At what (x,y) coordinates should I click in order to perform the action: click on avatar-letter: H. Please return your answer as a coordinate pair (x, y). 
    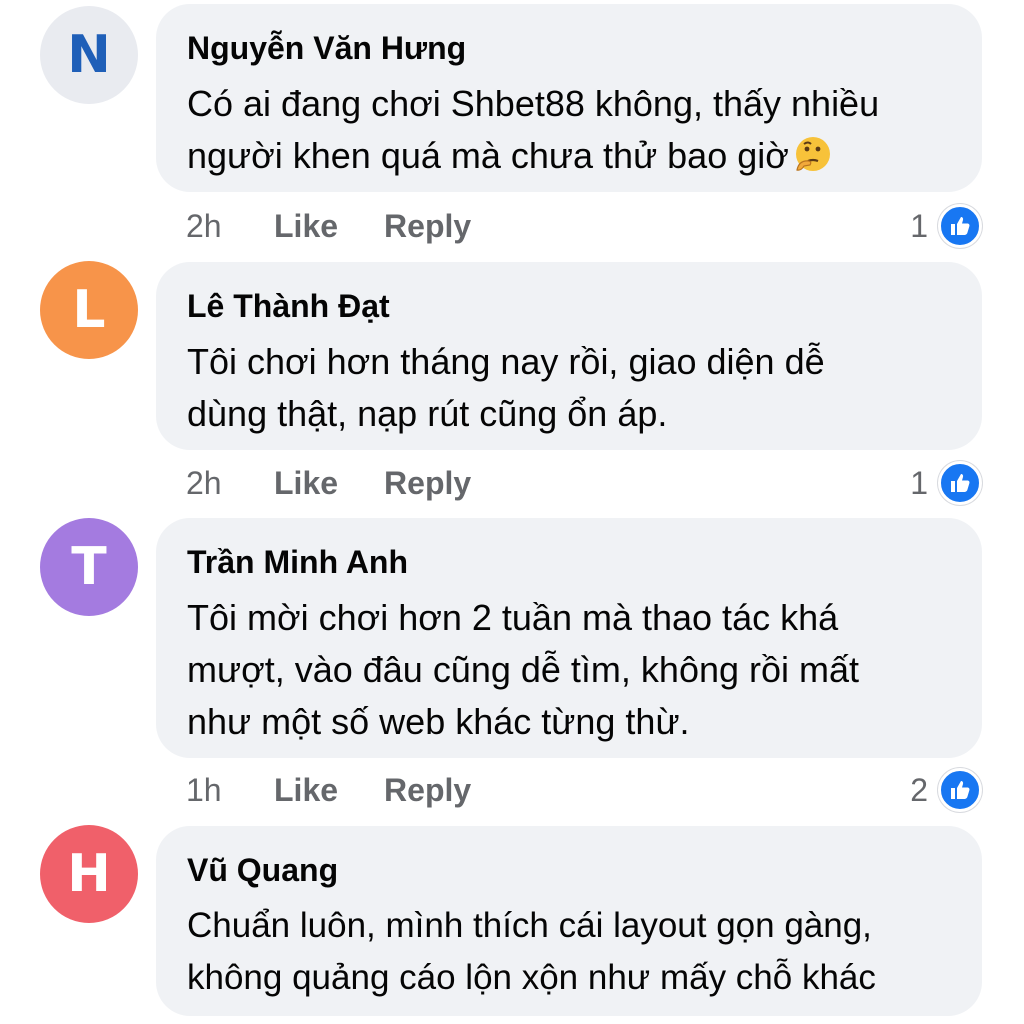
    Looking at the image, I should click on (89, 874).